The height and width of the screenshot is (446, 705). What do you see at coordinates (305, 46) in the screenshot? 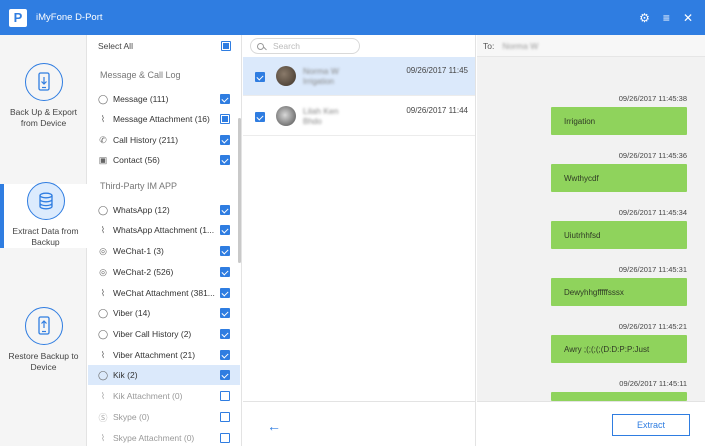
I see `search-input: Search` at bounding box center [305, 46].